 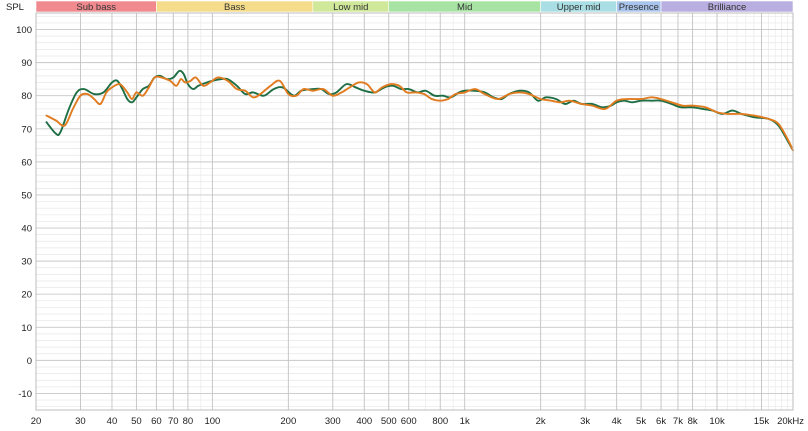 I want to click on y-tick-label: 70, so click(x=26, y=129).